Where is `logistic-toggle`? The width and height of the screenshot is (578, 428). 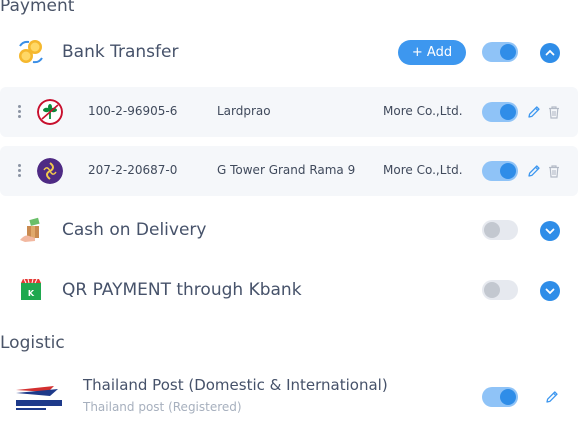 logistic-toggle is located at coordinates (500, 397).